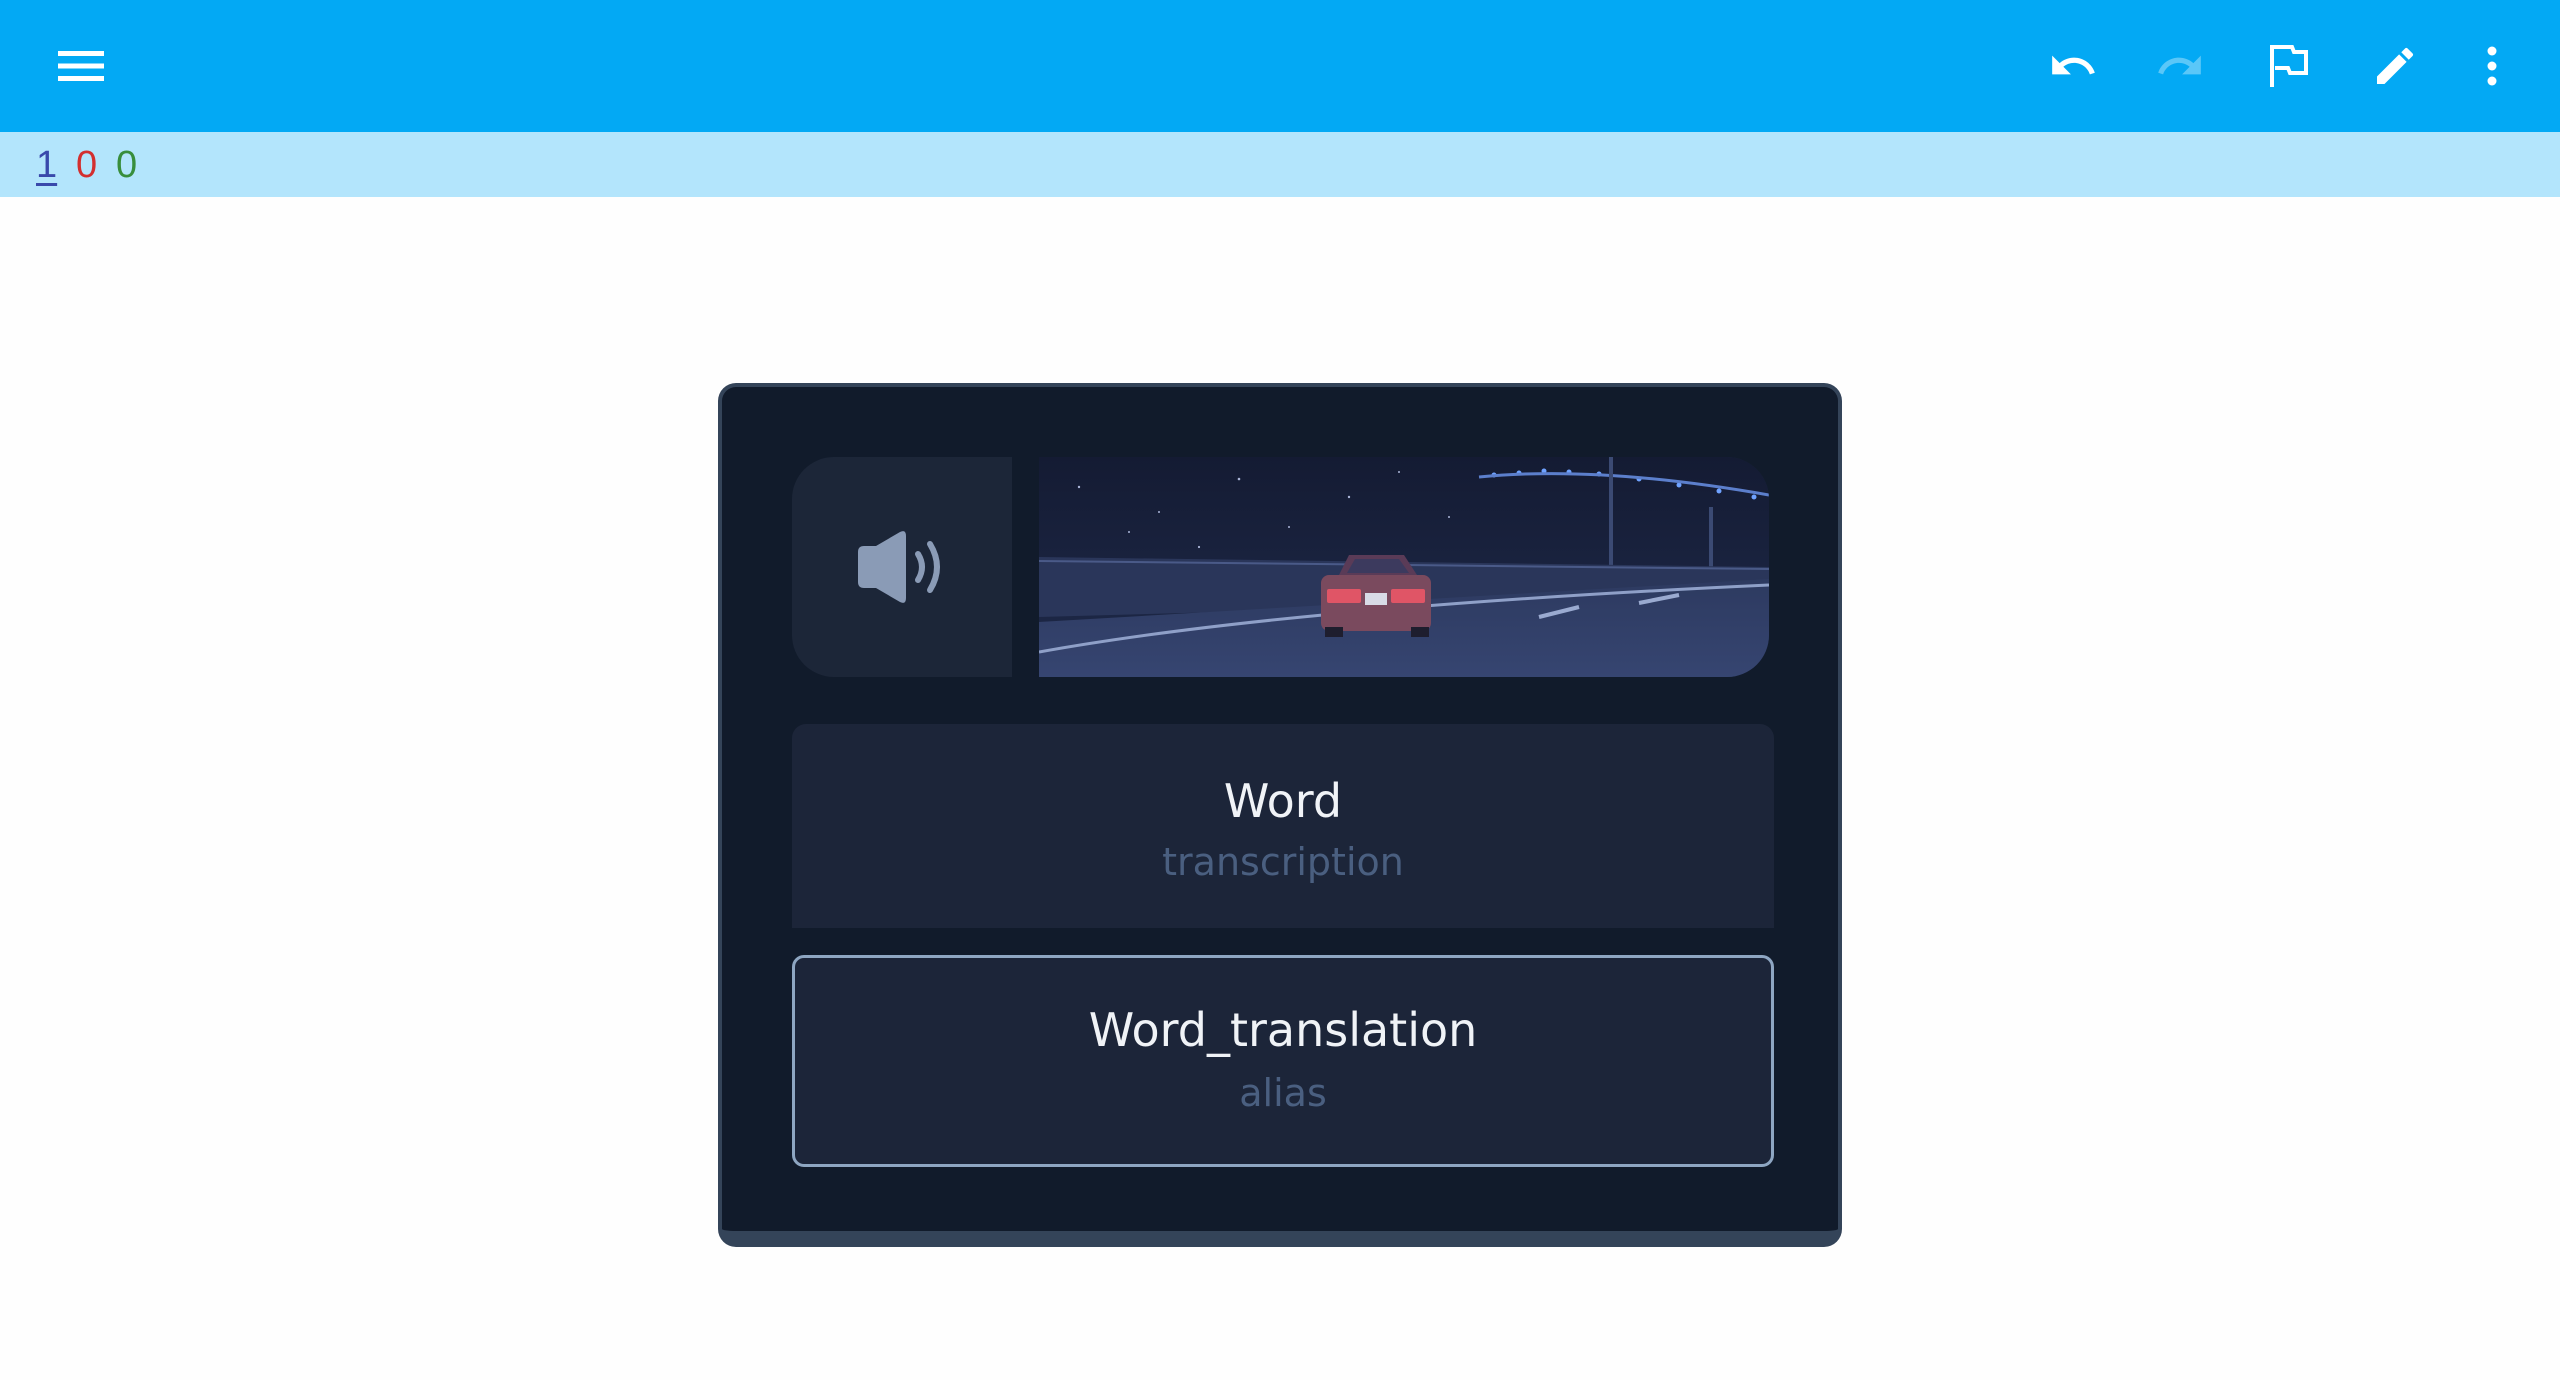 Image resolution: width=2560 pixels, height=1380 pixels. I want to click on undo-button, so click(2073, 66).